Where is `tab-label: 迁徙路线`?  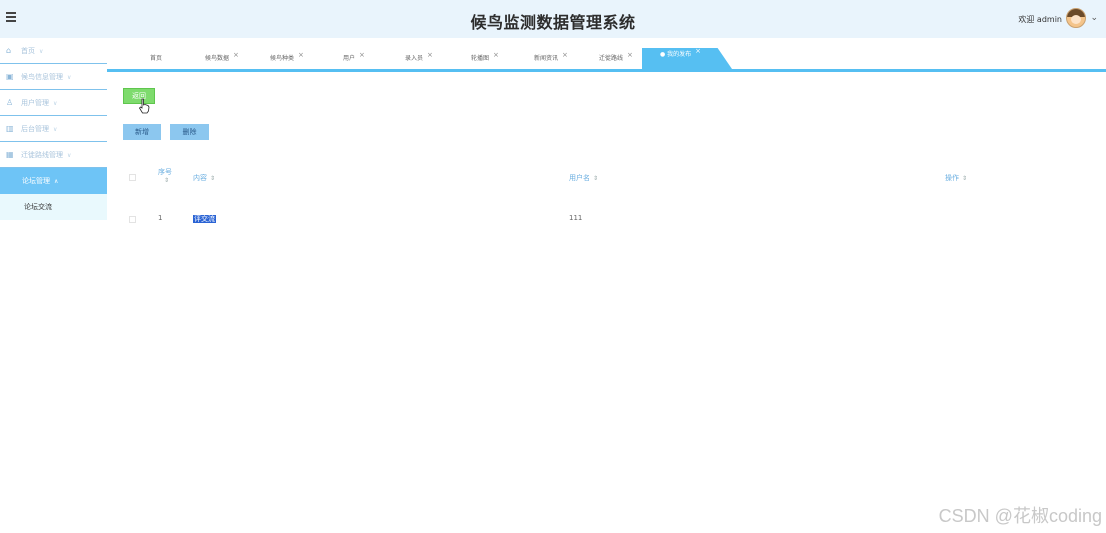 tab-label: 迁徙路线 is located at coordinates (611, 58).